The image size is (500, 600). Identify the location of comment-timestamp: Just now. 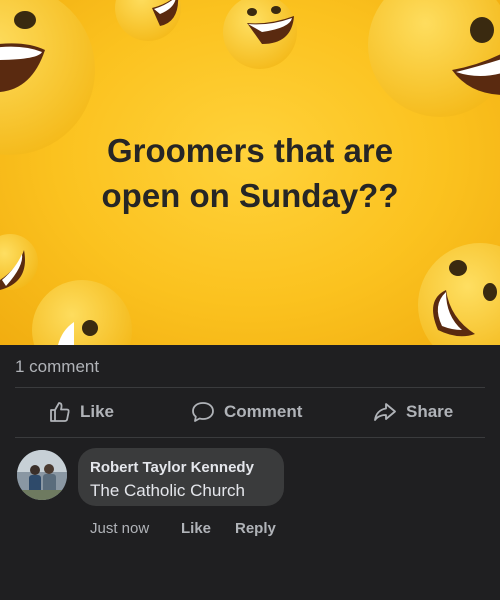
(120, 528).